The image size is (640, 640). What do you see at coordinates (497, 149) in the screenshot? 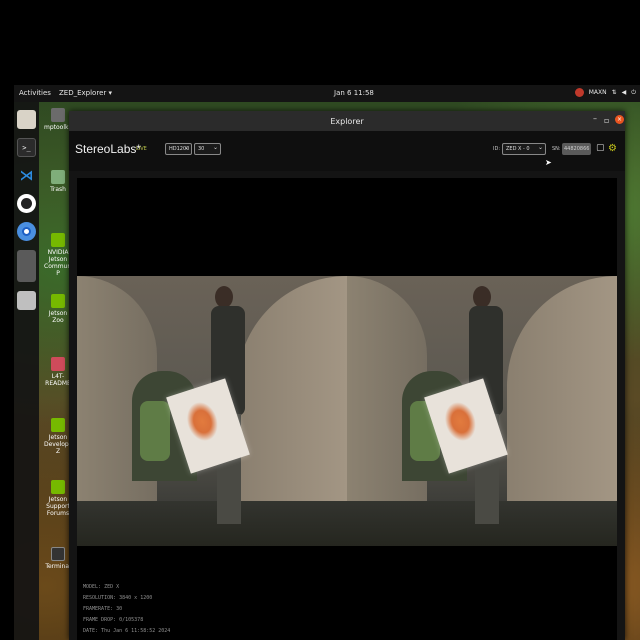
I see `id-label: ID:` at bounding box center [497, 149].